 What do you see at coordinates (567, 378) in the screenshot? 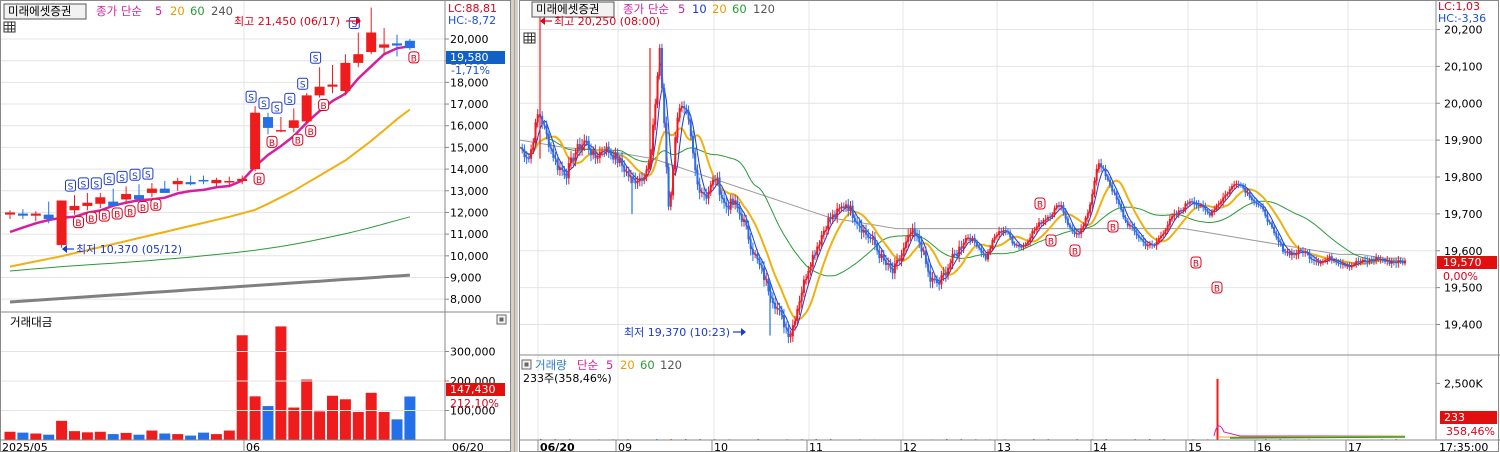
I see `intraday-volume-note: 233주(358,46%)` at bounding box center [567, 378].